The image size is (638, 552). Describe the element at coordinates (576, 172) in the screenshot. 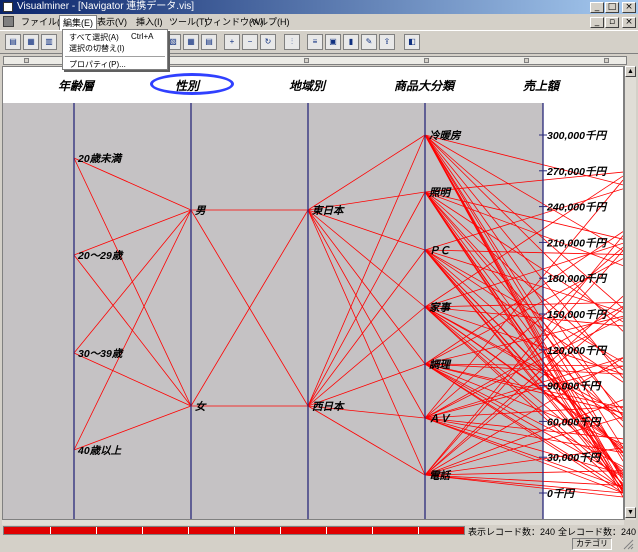

I see `sales-label: 270,000千円` at that location.